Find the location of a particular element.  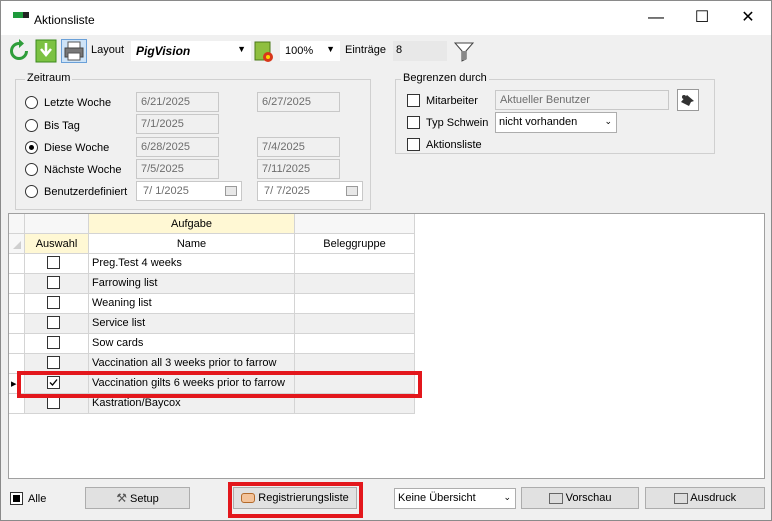

radio-bis-tag is located at coordinates (31, 125).